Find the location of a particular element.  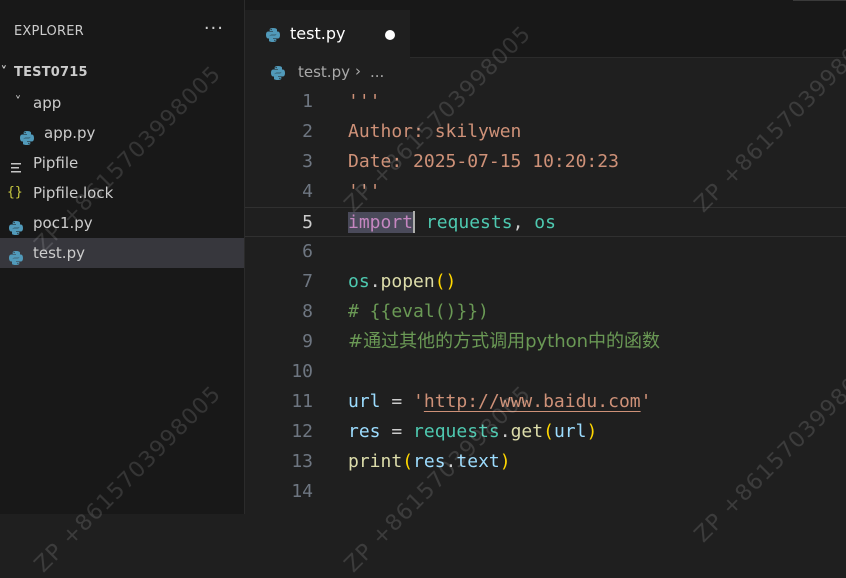

code-line: 2 Author: skilywen is located at coordinates (545, 132).